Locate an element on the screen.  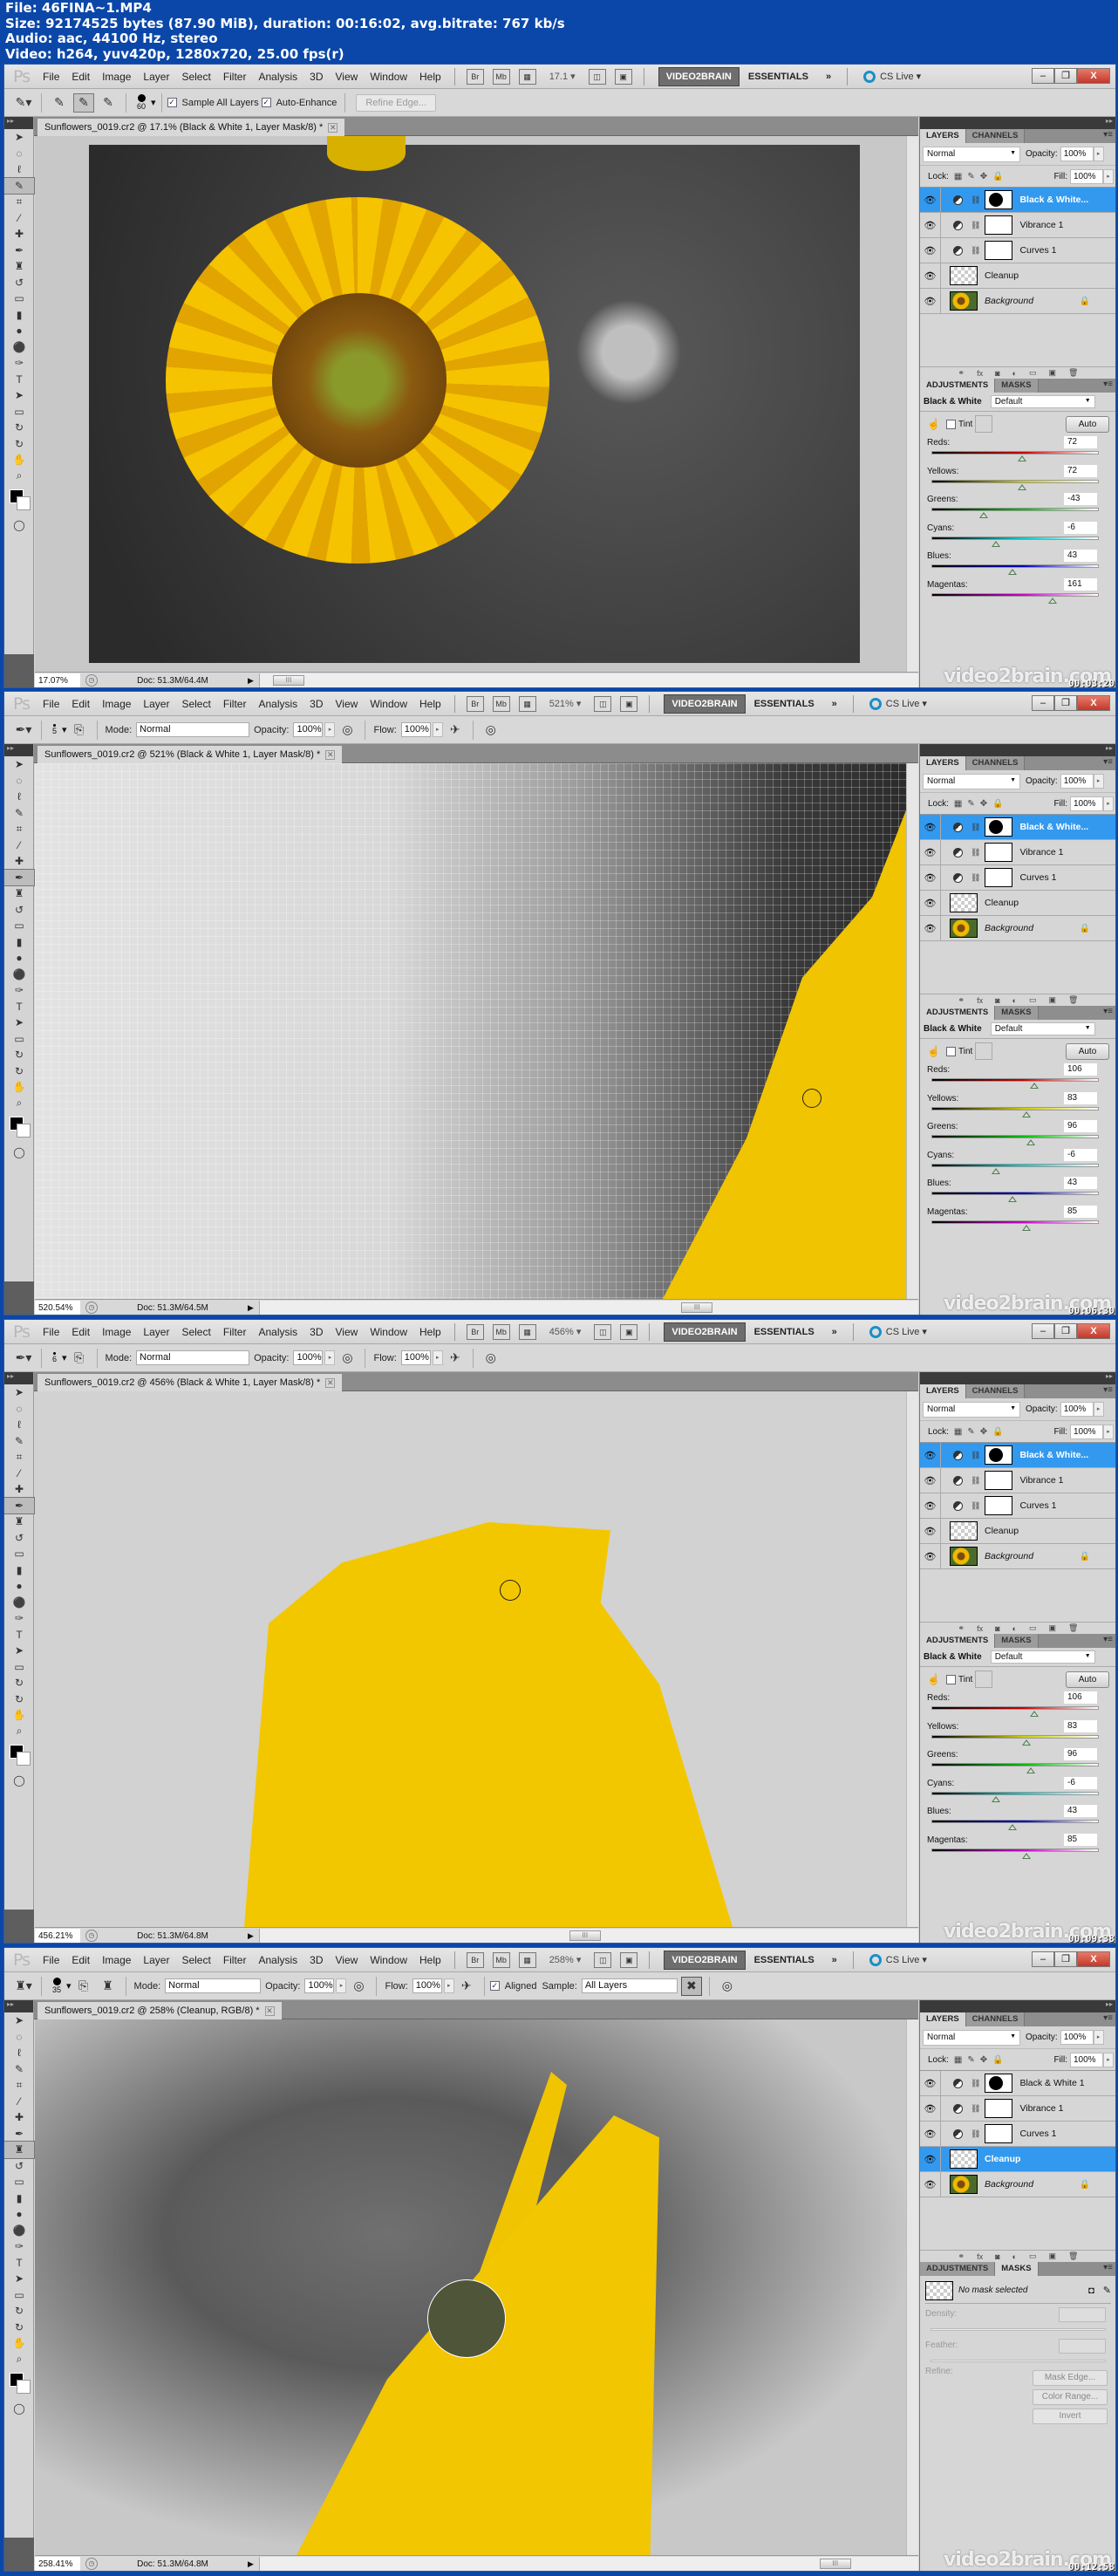
view-extras-button: ▦ is located at coordinates (527, 1959).